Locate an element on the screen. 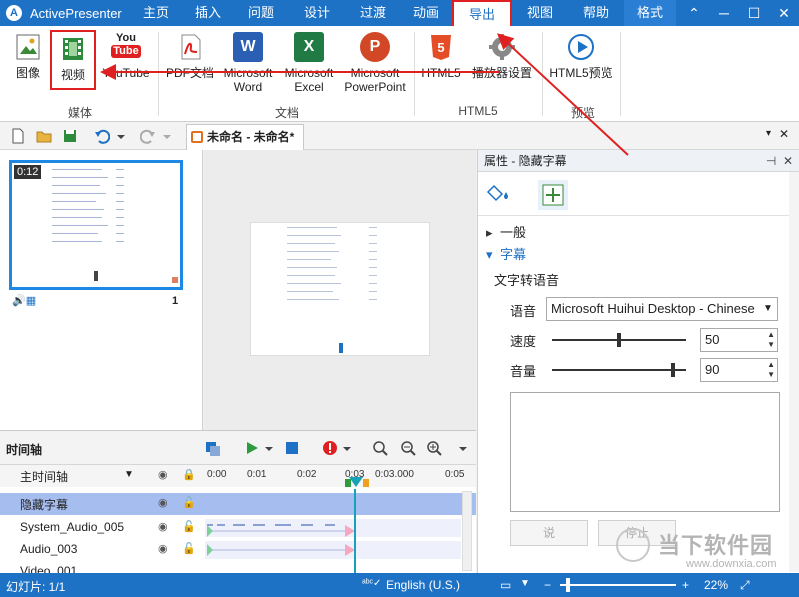 Image resolution: width=799 pixels, height=597 pixels. timeline-playhead is located at coordinates (355, 531).